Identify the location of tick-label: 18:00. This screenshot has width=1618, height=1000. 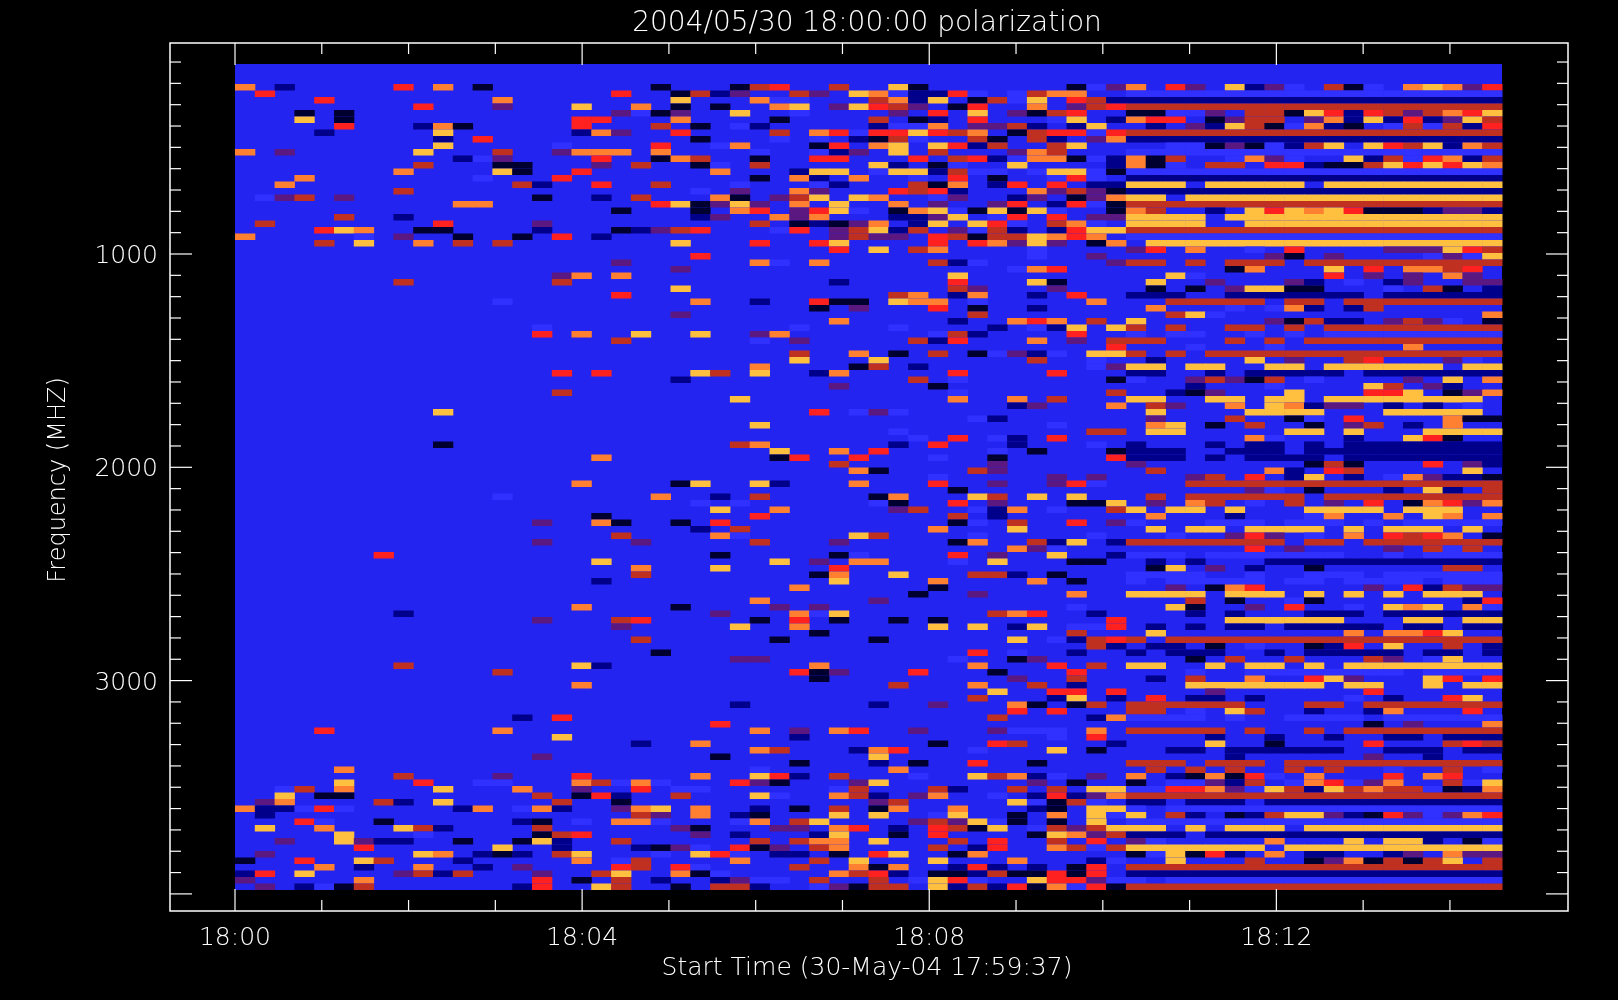
(235, 936).